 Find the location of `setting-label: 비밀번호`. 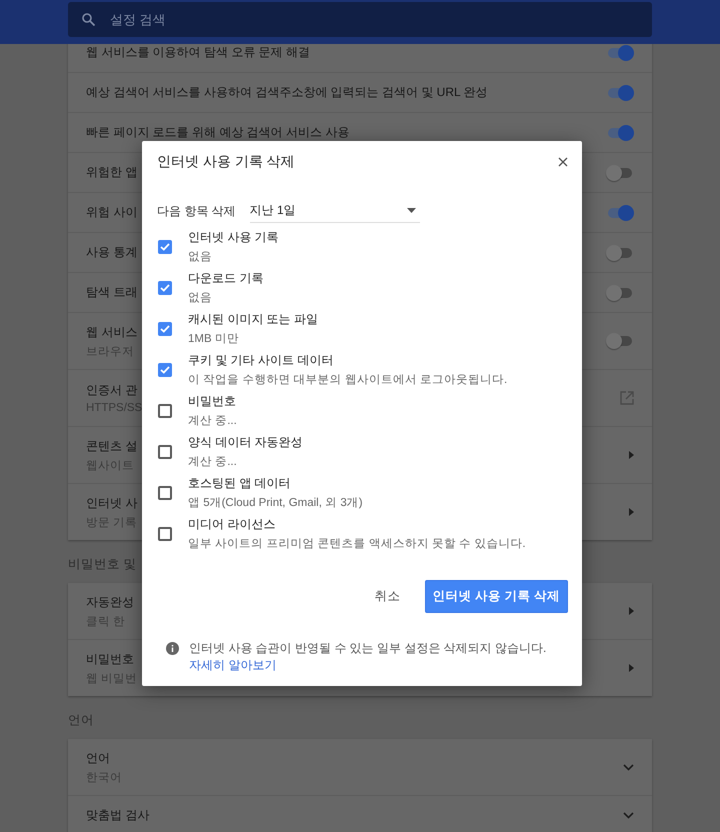

setting-label: 비밀번호 is located at coordinates (110, 659).